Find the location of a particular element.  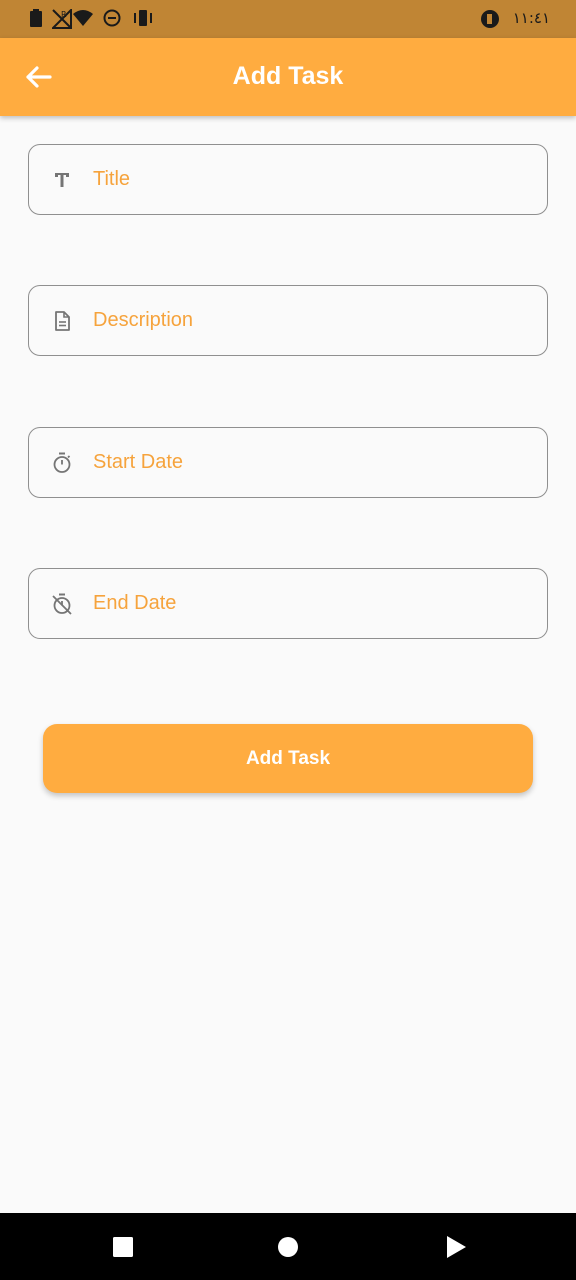

description-icon is located at coordinates (62, 321).